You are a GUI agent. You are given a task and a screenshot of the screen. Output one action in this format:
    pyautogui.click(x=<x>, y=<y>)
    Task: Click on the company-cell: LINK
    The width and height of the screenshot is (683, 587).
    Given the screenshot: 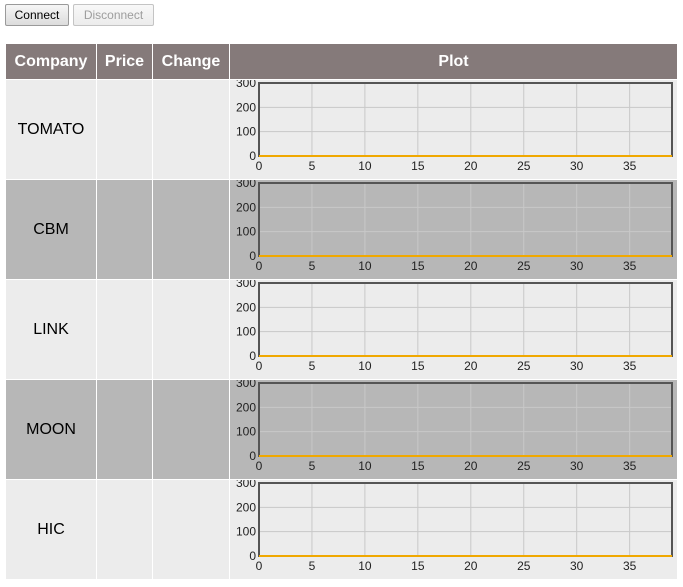 What is the action you would take?
    pyautogui.click(x=51, y=329)
    